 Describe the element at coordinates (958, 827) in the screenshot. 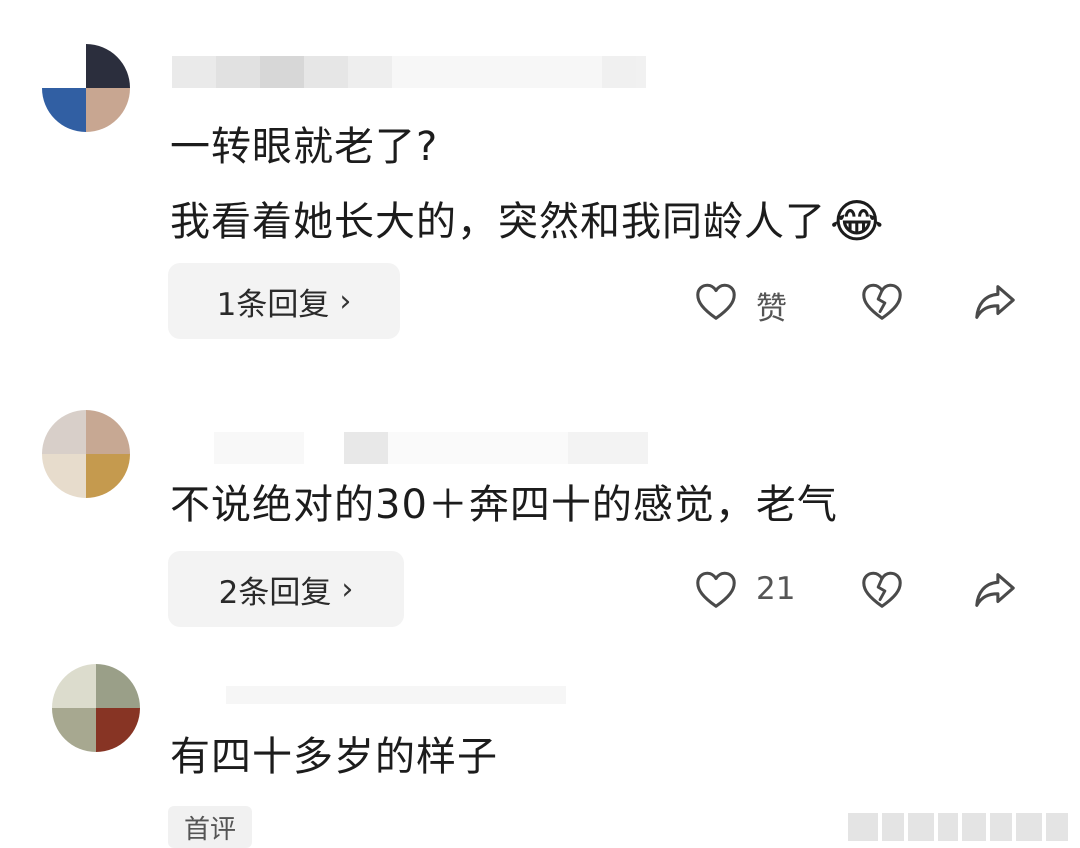

I see `watermark` at that location.